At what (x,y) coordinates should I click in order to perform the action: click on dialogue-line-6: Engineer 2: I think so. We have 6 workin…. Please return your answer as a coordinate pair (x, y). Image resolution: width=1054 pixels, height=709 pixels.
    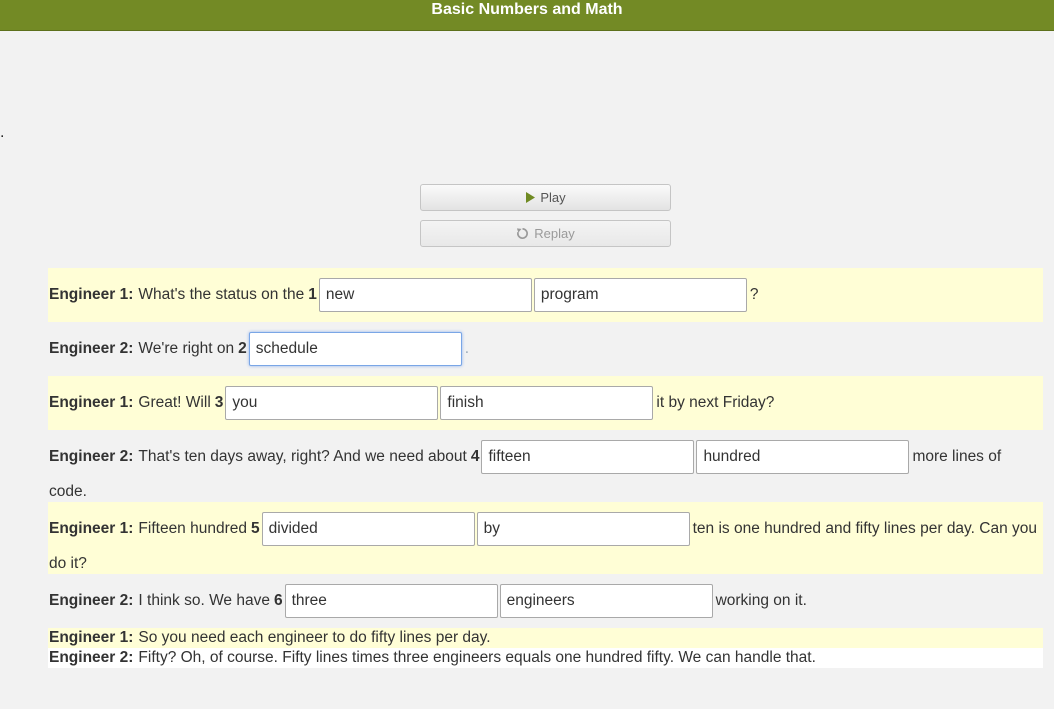
    Looking at the image, I should click on (545, 601).